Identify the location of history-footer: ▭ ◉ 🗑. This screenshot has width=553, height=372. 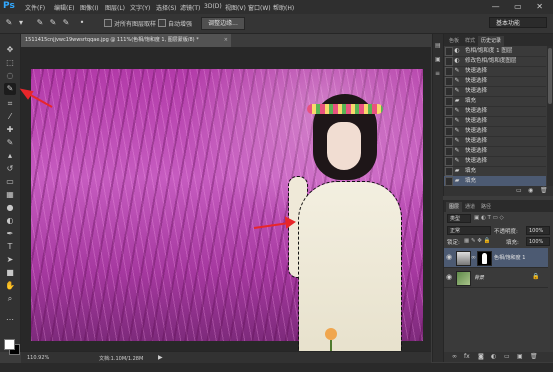
(498, 191).